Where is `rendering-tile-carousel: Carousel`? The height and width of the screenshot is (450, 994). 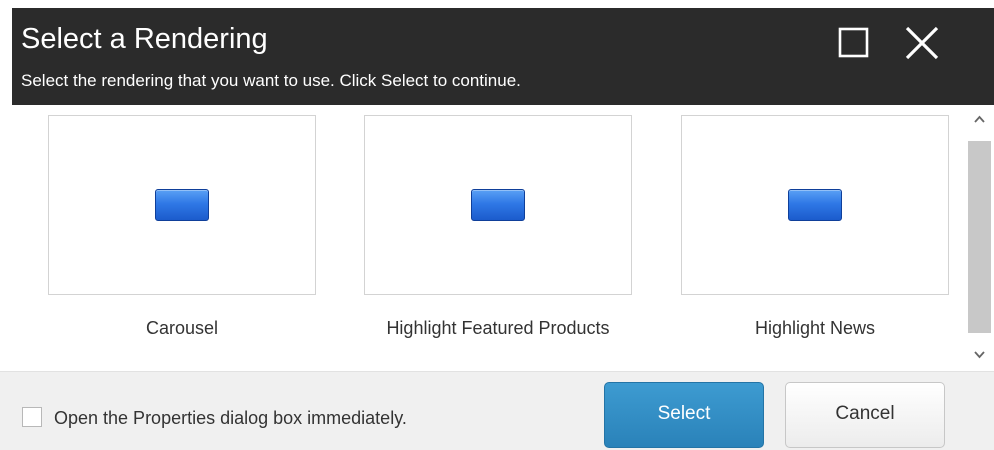 rendering-tile-carousel: Carousel is located at coordinates (182, 228).